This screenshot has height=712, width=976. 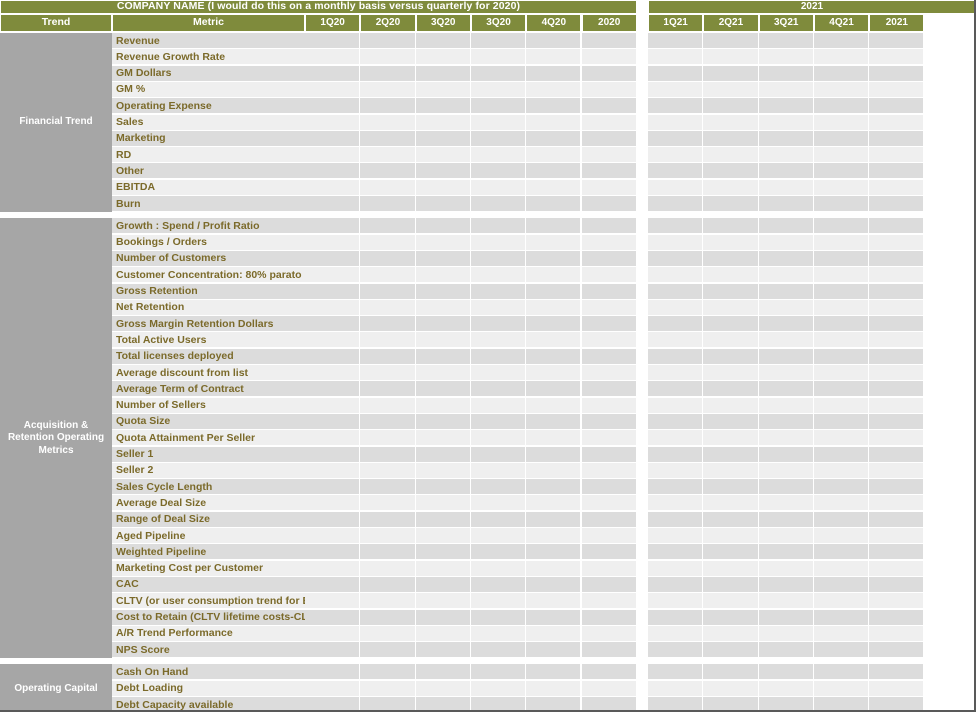 What do you see at coordinates (208, 568) in the screenshot?
I see `metric-label-cell: Marketing Cost per Customer` at bounding box center [208, 568].